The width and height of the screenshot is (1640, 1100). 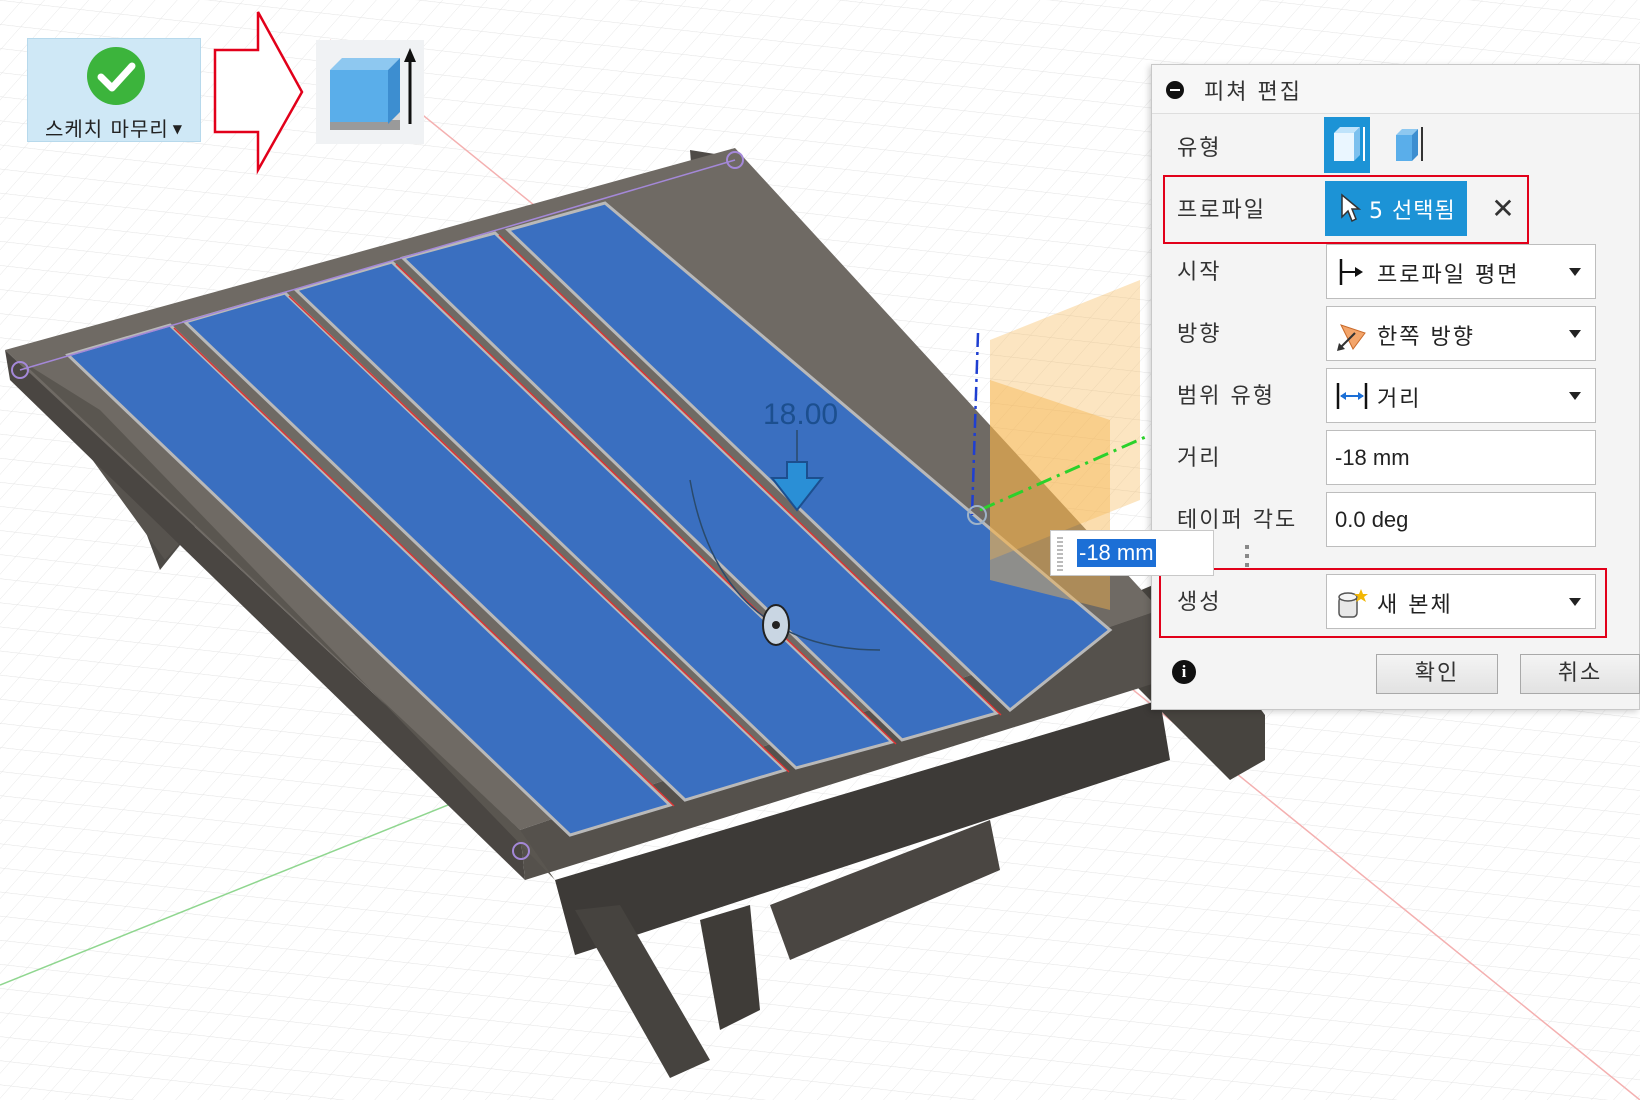 I want to click on distance-field, so click(x=1461, y=457).